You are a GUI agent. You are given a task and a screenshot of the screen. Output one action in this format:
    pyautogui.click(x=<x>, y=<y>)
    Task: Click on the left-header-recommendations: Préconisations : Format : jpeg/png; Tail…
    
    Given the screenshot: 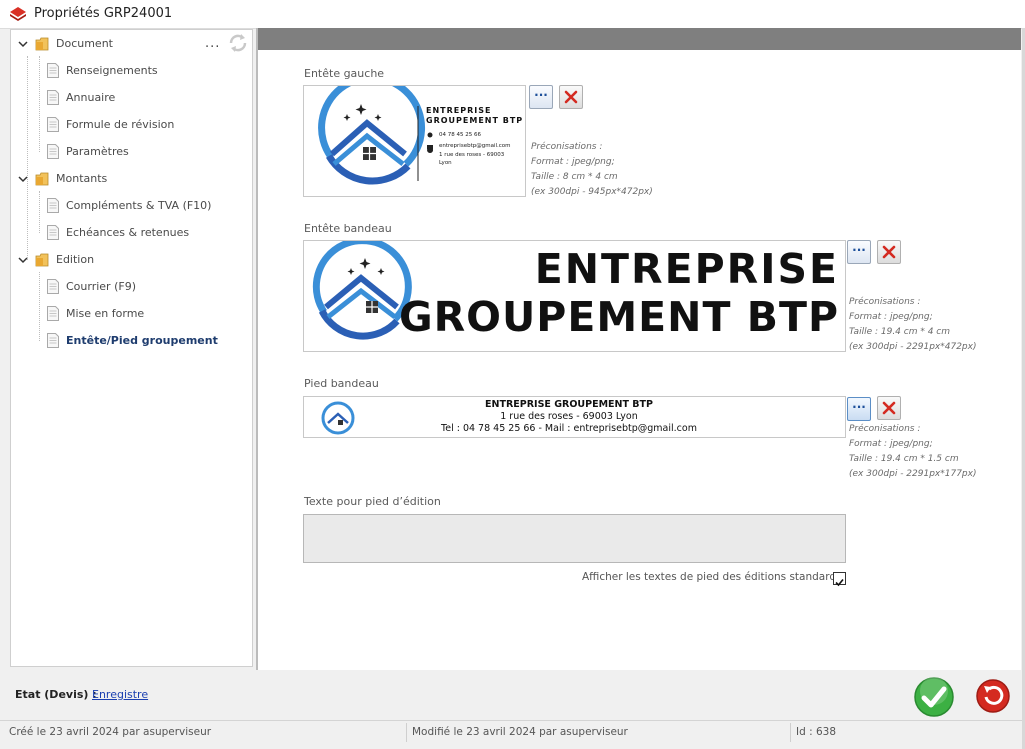 What is the action you would take?
    pyautogui.click(x=592, y=170)
    